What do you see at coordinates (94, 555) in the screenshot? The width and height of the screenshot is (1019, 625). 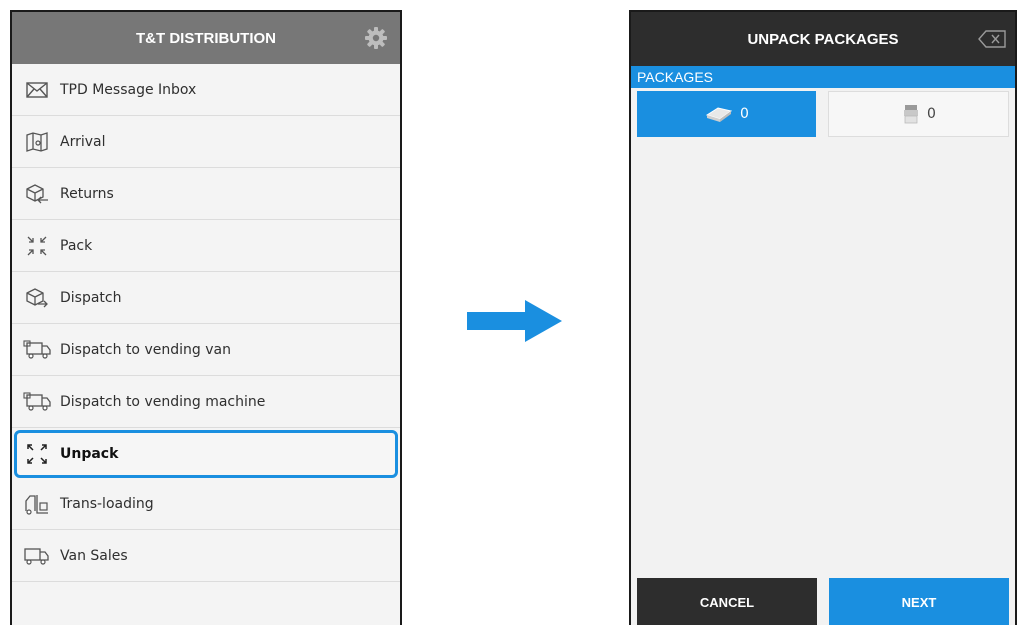 I see `menu-item-label: Van Sales` at bounding box center [94, 555].